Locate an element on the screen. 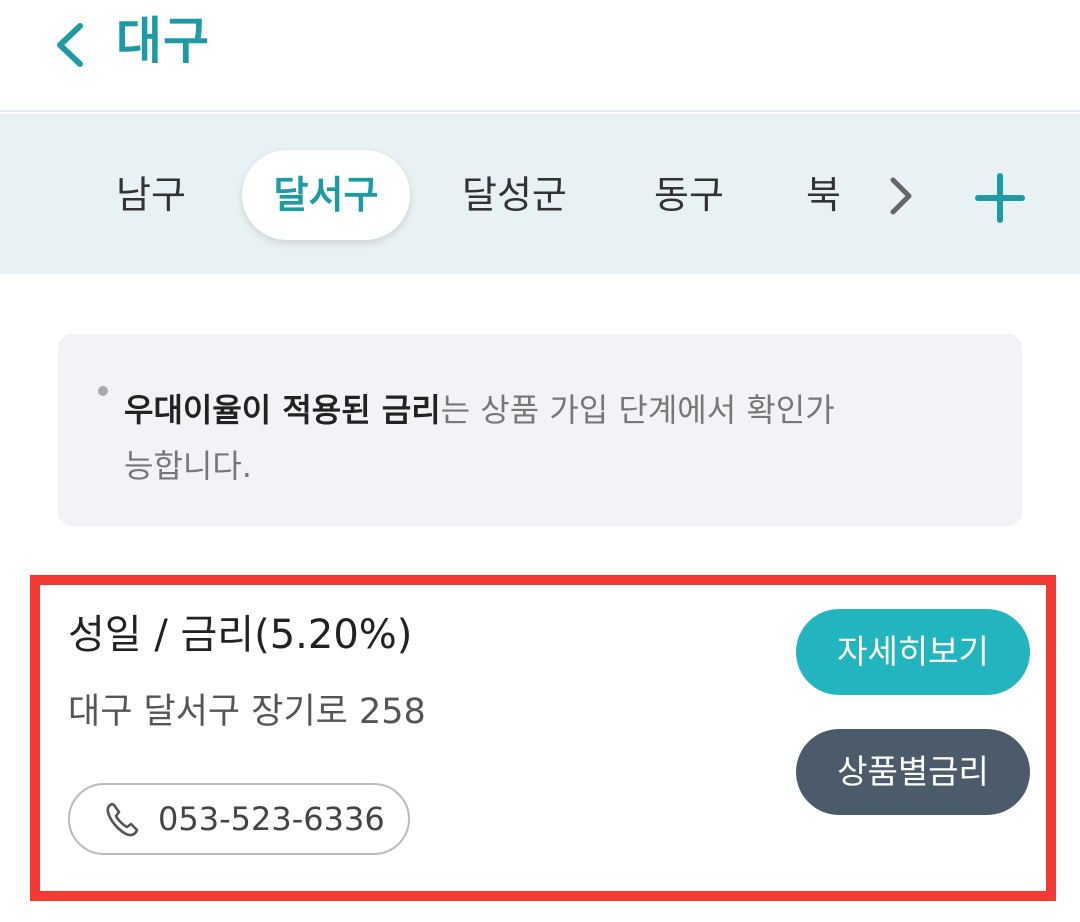  app-header: 대구 is located at coordinates (540, 56).